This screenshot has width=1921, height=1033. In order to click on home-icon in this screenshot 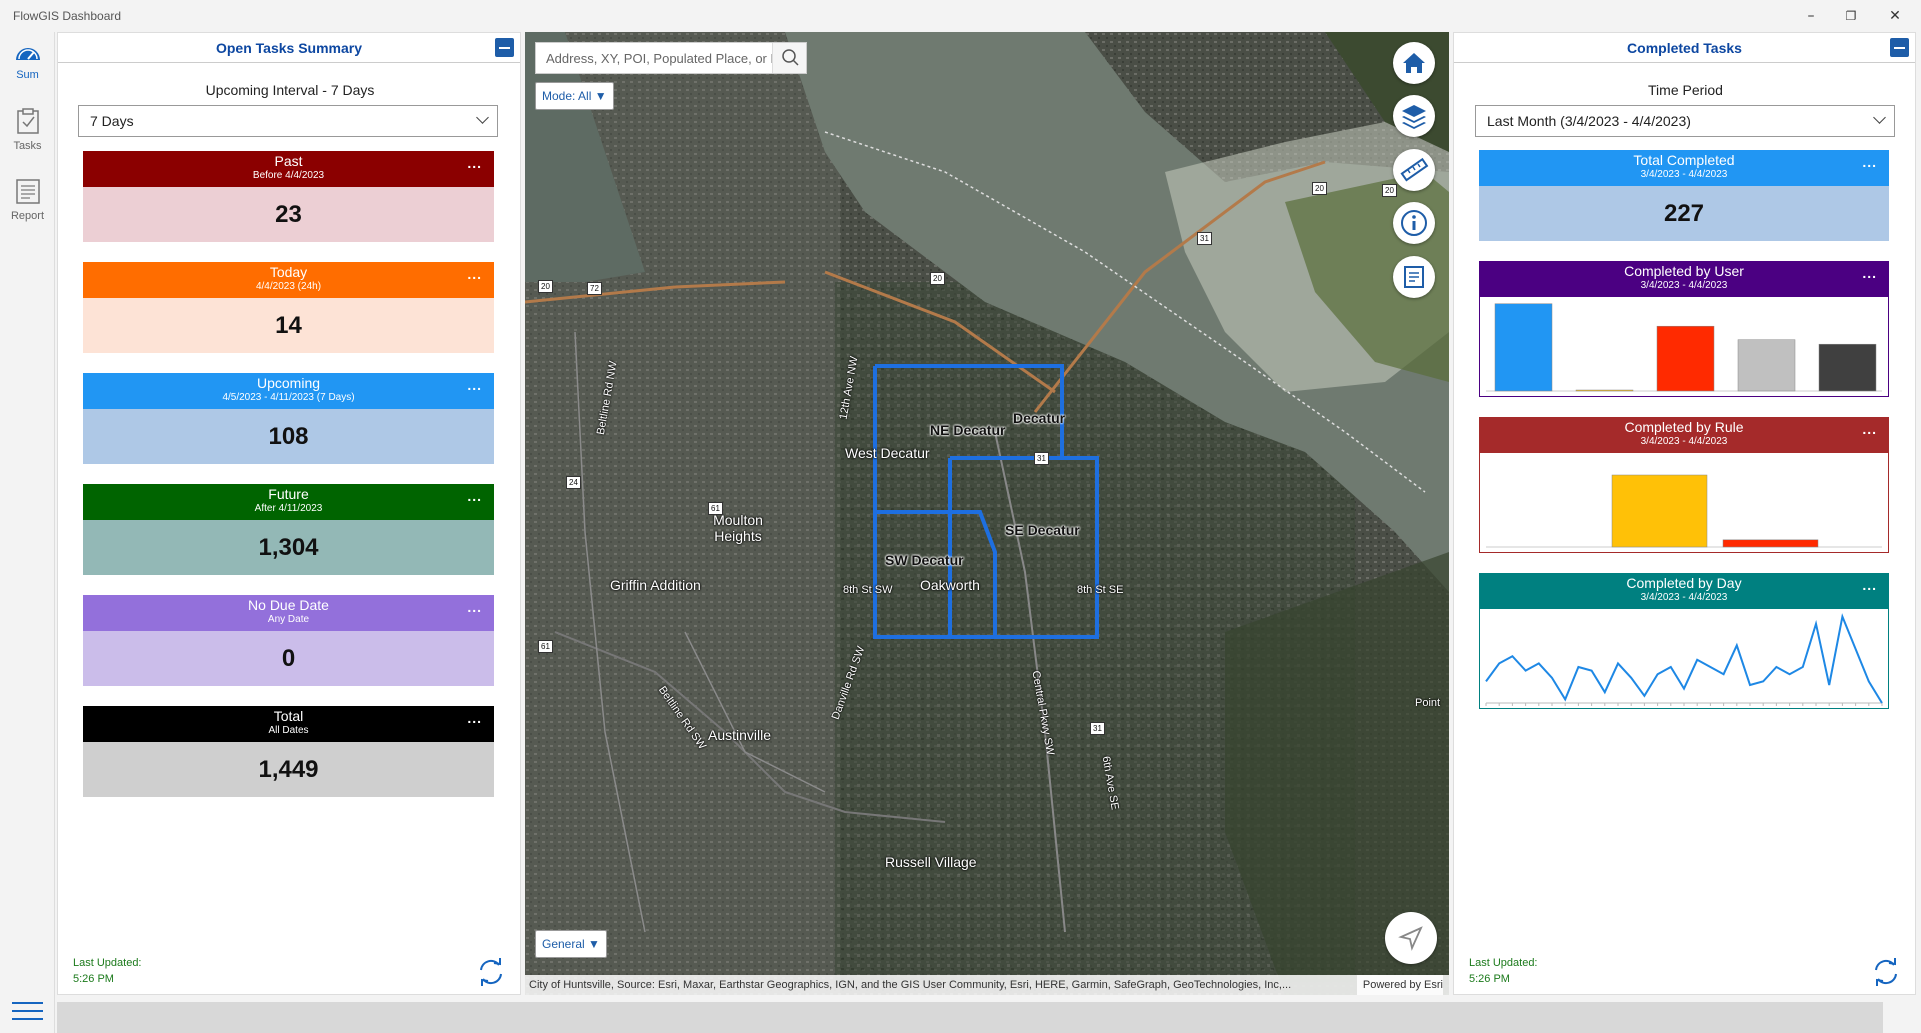, I will do `click(1414, 63)`.